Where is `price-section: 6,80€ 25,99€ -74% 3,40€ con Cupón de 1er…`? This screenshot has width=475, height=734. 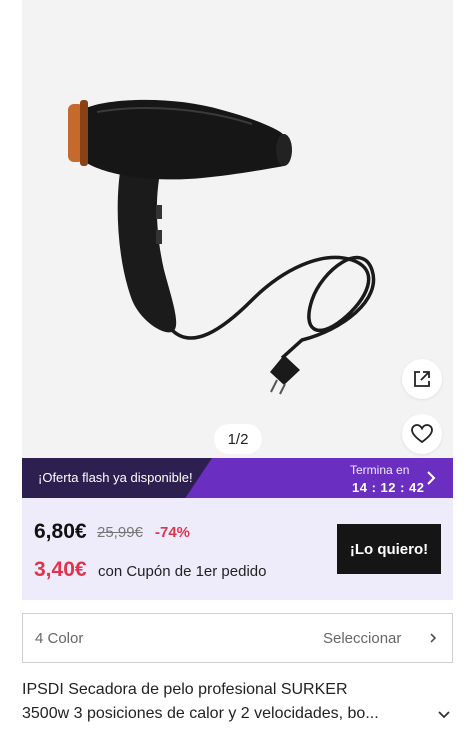 price-section: 6,80€ 25,99€ -74% 3,40€ con Cupón de 1er… is located at coordinates (237, 549).